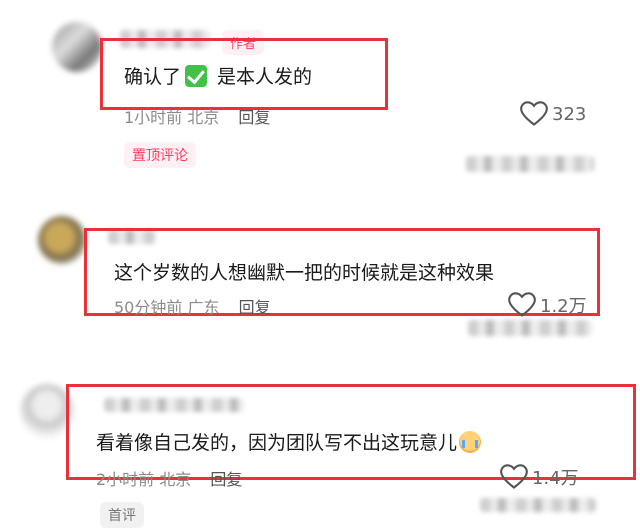 This screenshot has height=528, width=640. I want to click on comment-meta: 1小时前 北京 回复, so click(197, 117).